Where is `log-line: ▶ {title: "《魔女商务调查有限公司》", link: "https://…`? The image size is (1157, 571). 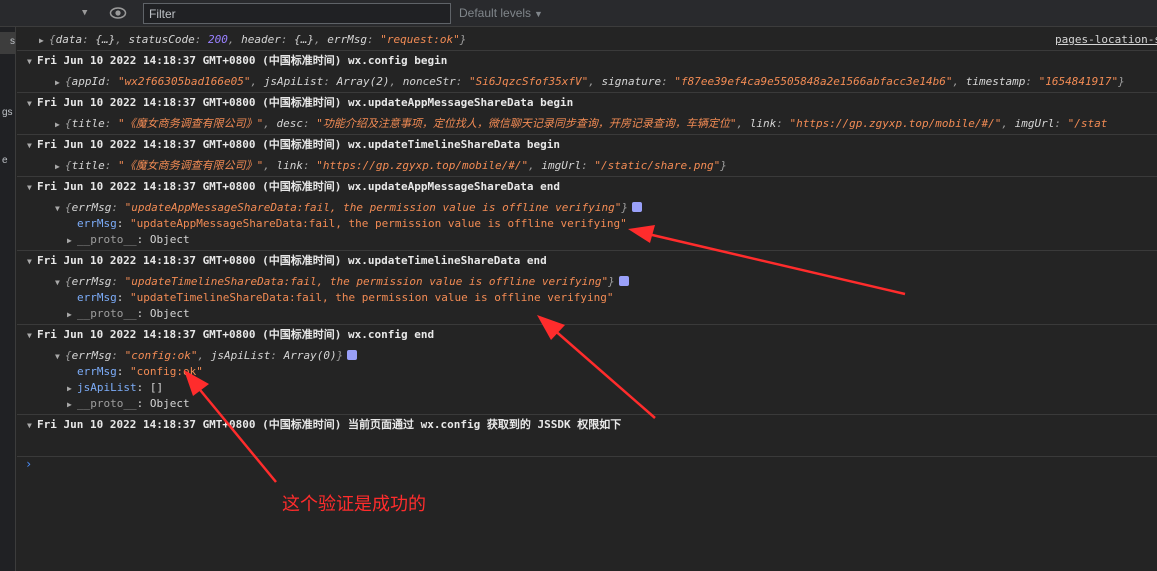
log-line: ▶ {title: "《魔女商务调查有限公司》", link: "https://… is located at coordinates (587, 166).